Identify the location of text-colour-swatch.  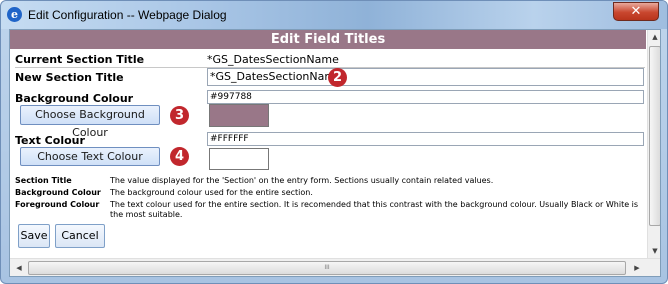
(239, 159).